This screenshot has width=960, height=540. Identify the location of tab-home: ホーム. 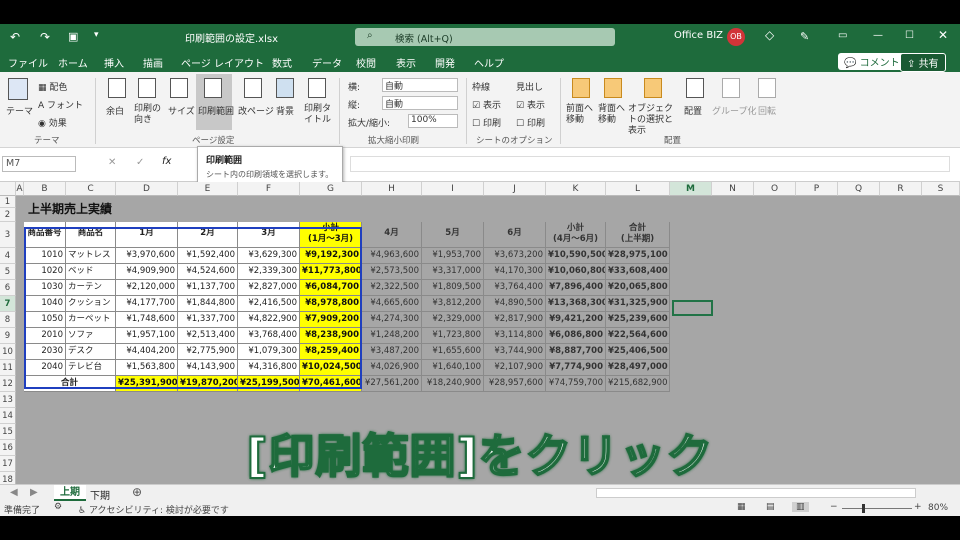
(73, 62).